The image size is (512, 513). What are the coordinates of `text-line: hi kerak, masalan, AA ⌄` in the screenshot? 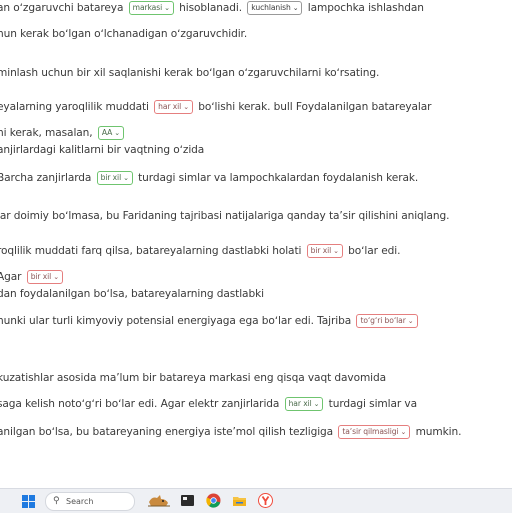 It's located at (63, 133).